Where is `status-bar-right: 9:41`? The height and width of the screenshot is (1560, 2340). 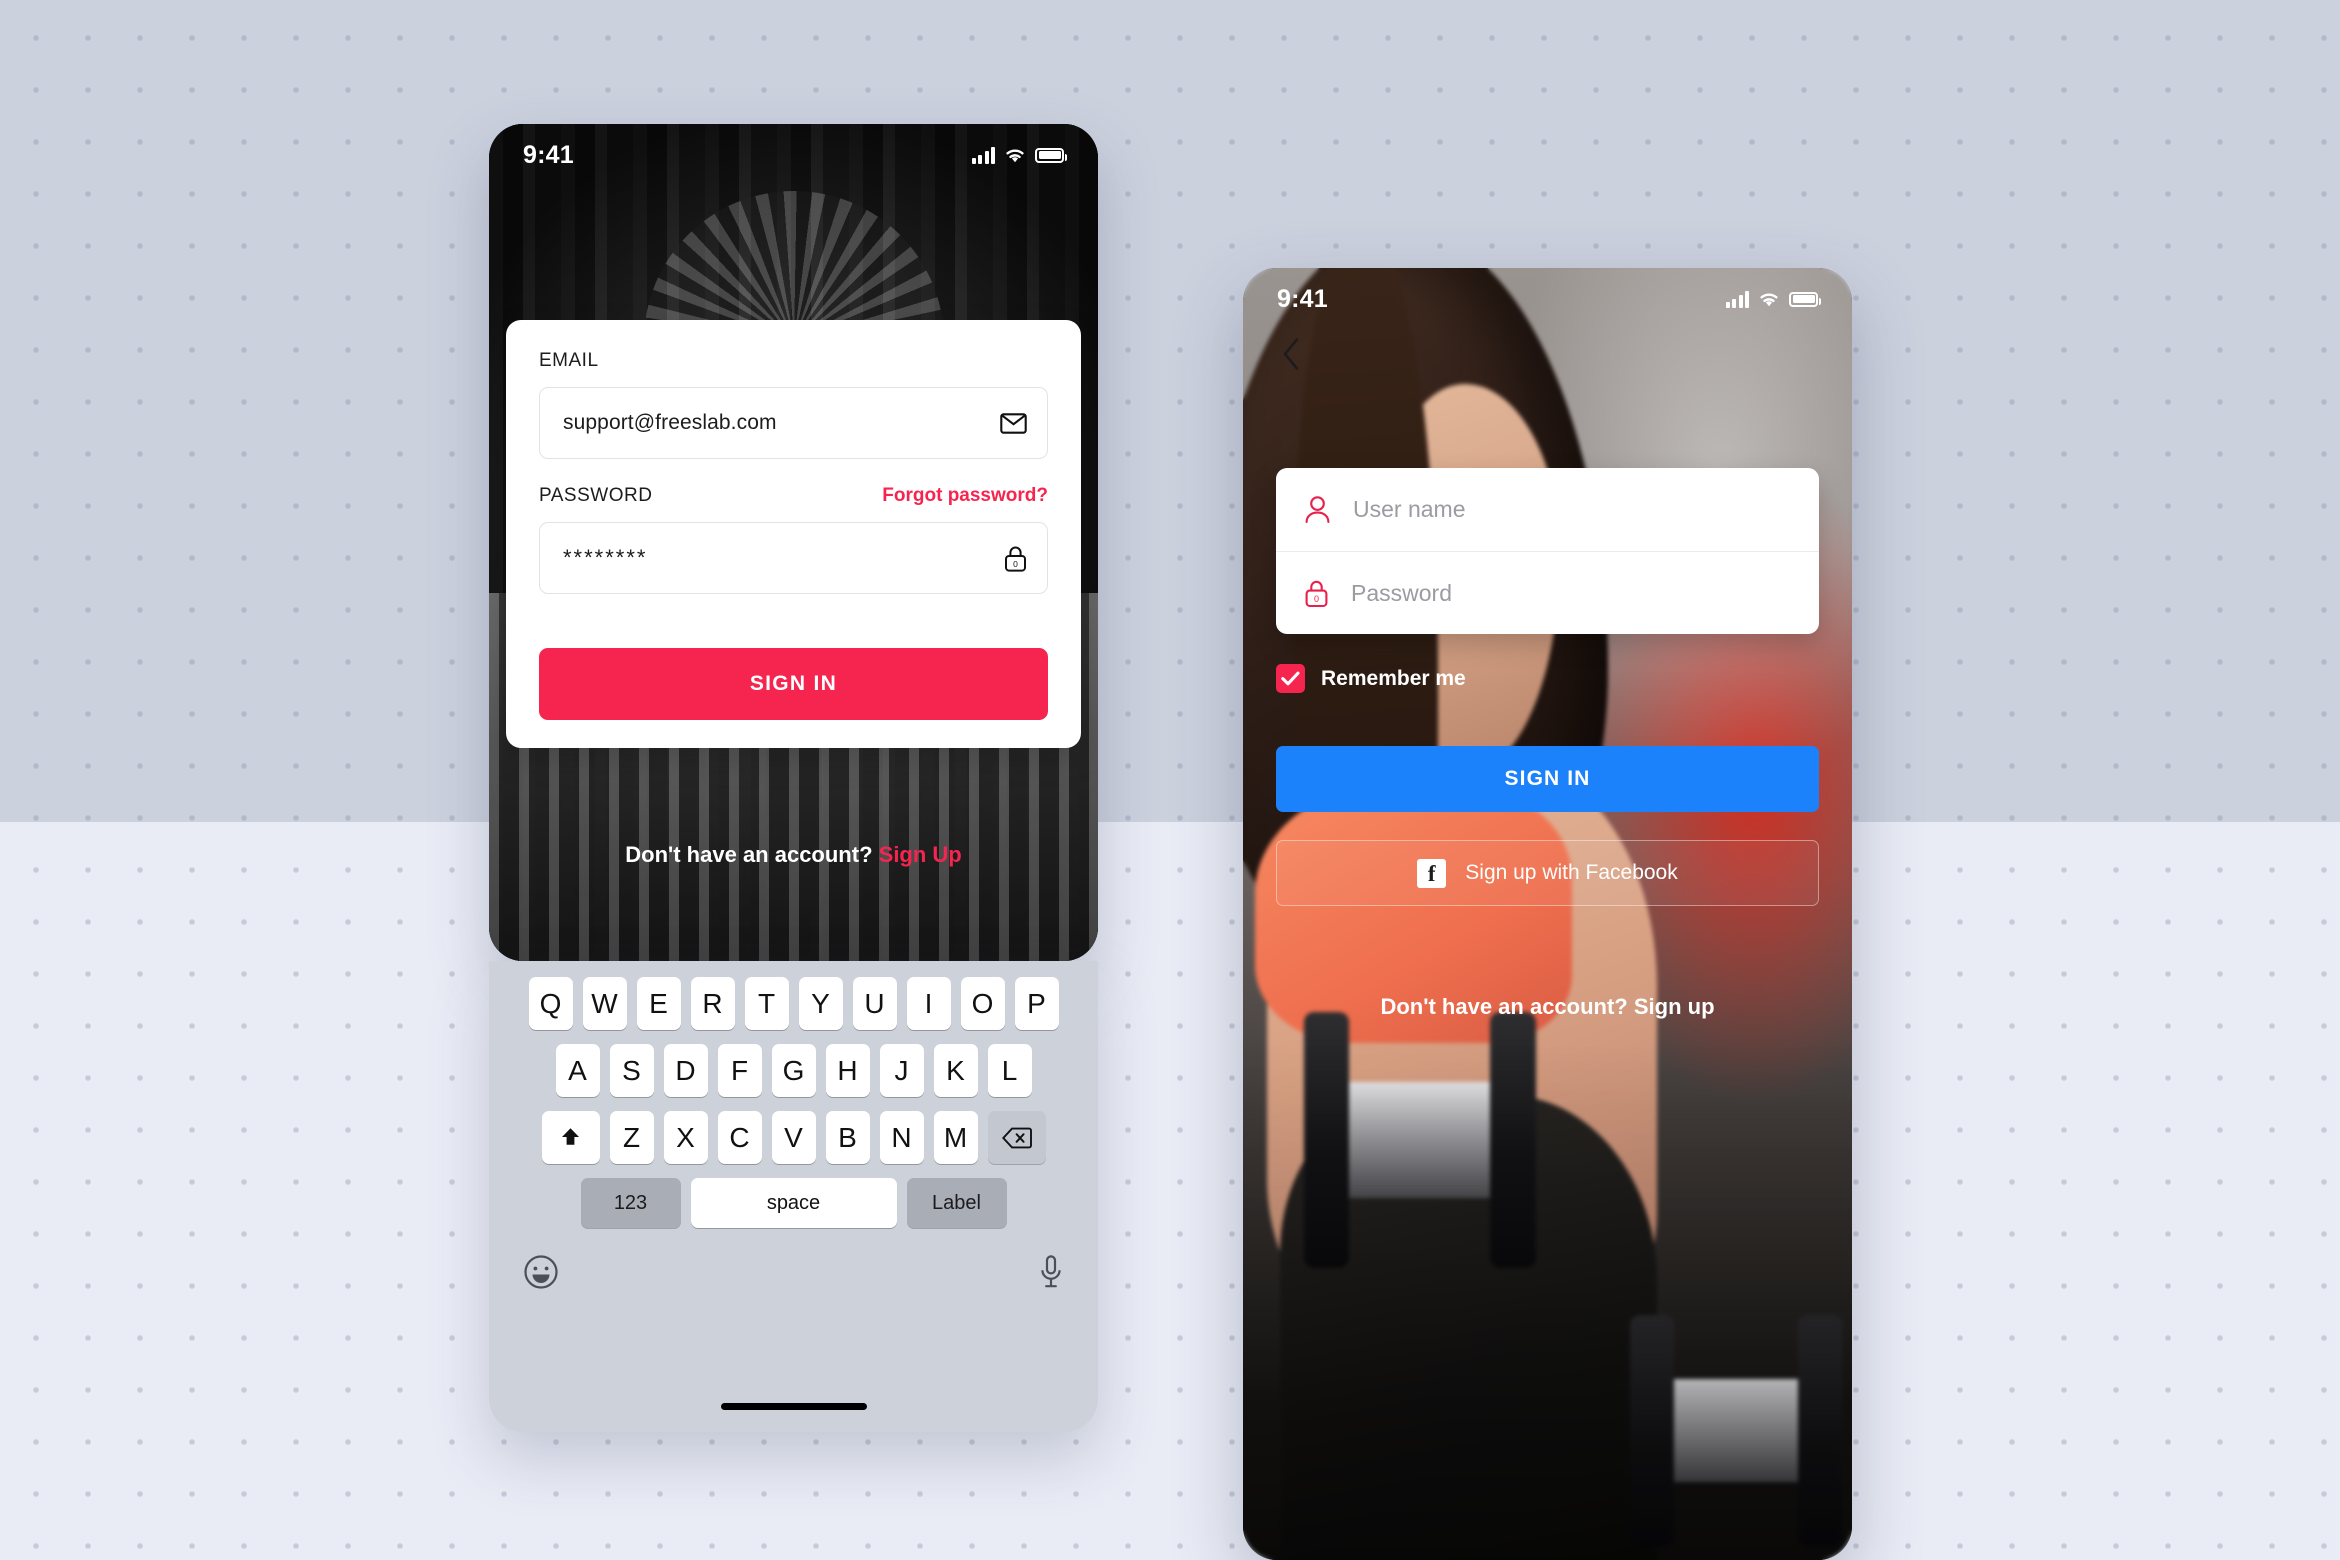 status-bar-right: 9:41 is located at coordinates (1547, 299).